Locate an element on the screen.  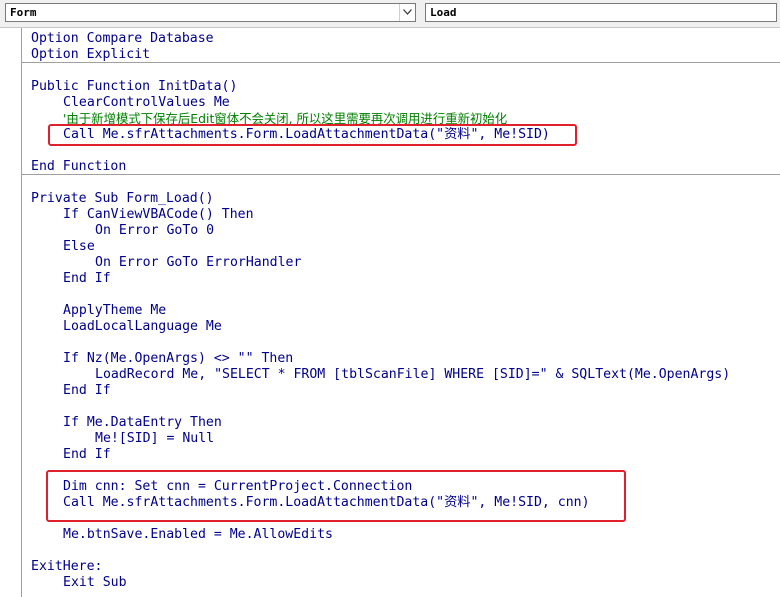
code-line: Me.btnSave.Enabled = Me.AllowEdits is located at coordinates (198, 535).